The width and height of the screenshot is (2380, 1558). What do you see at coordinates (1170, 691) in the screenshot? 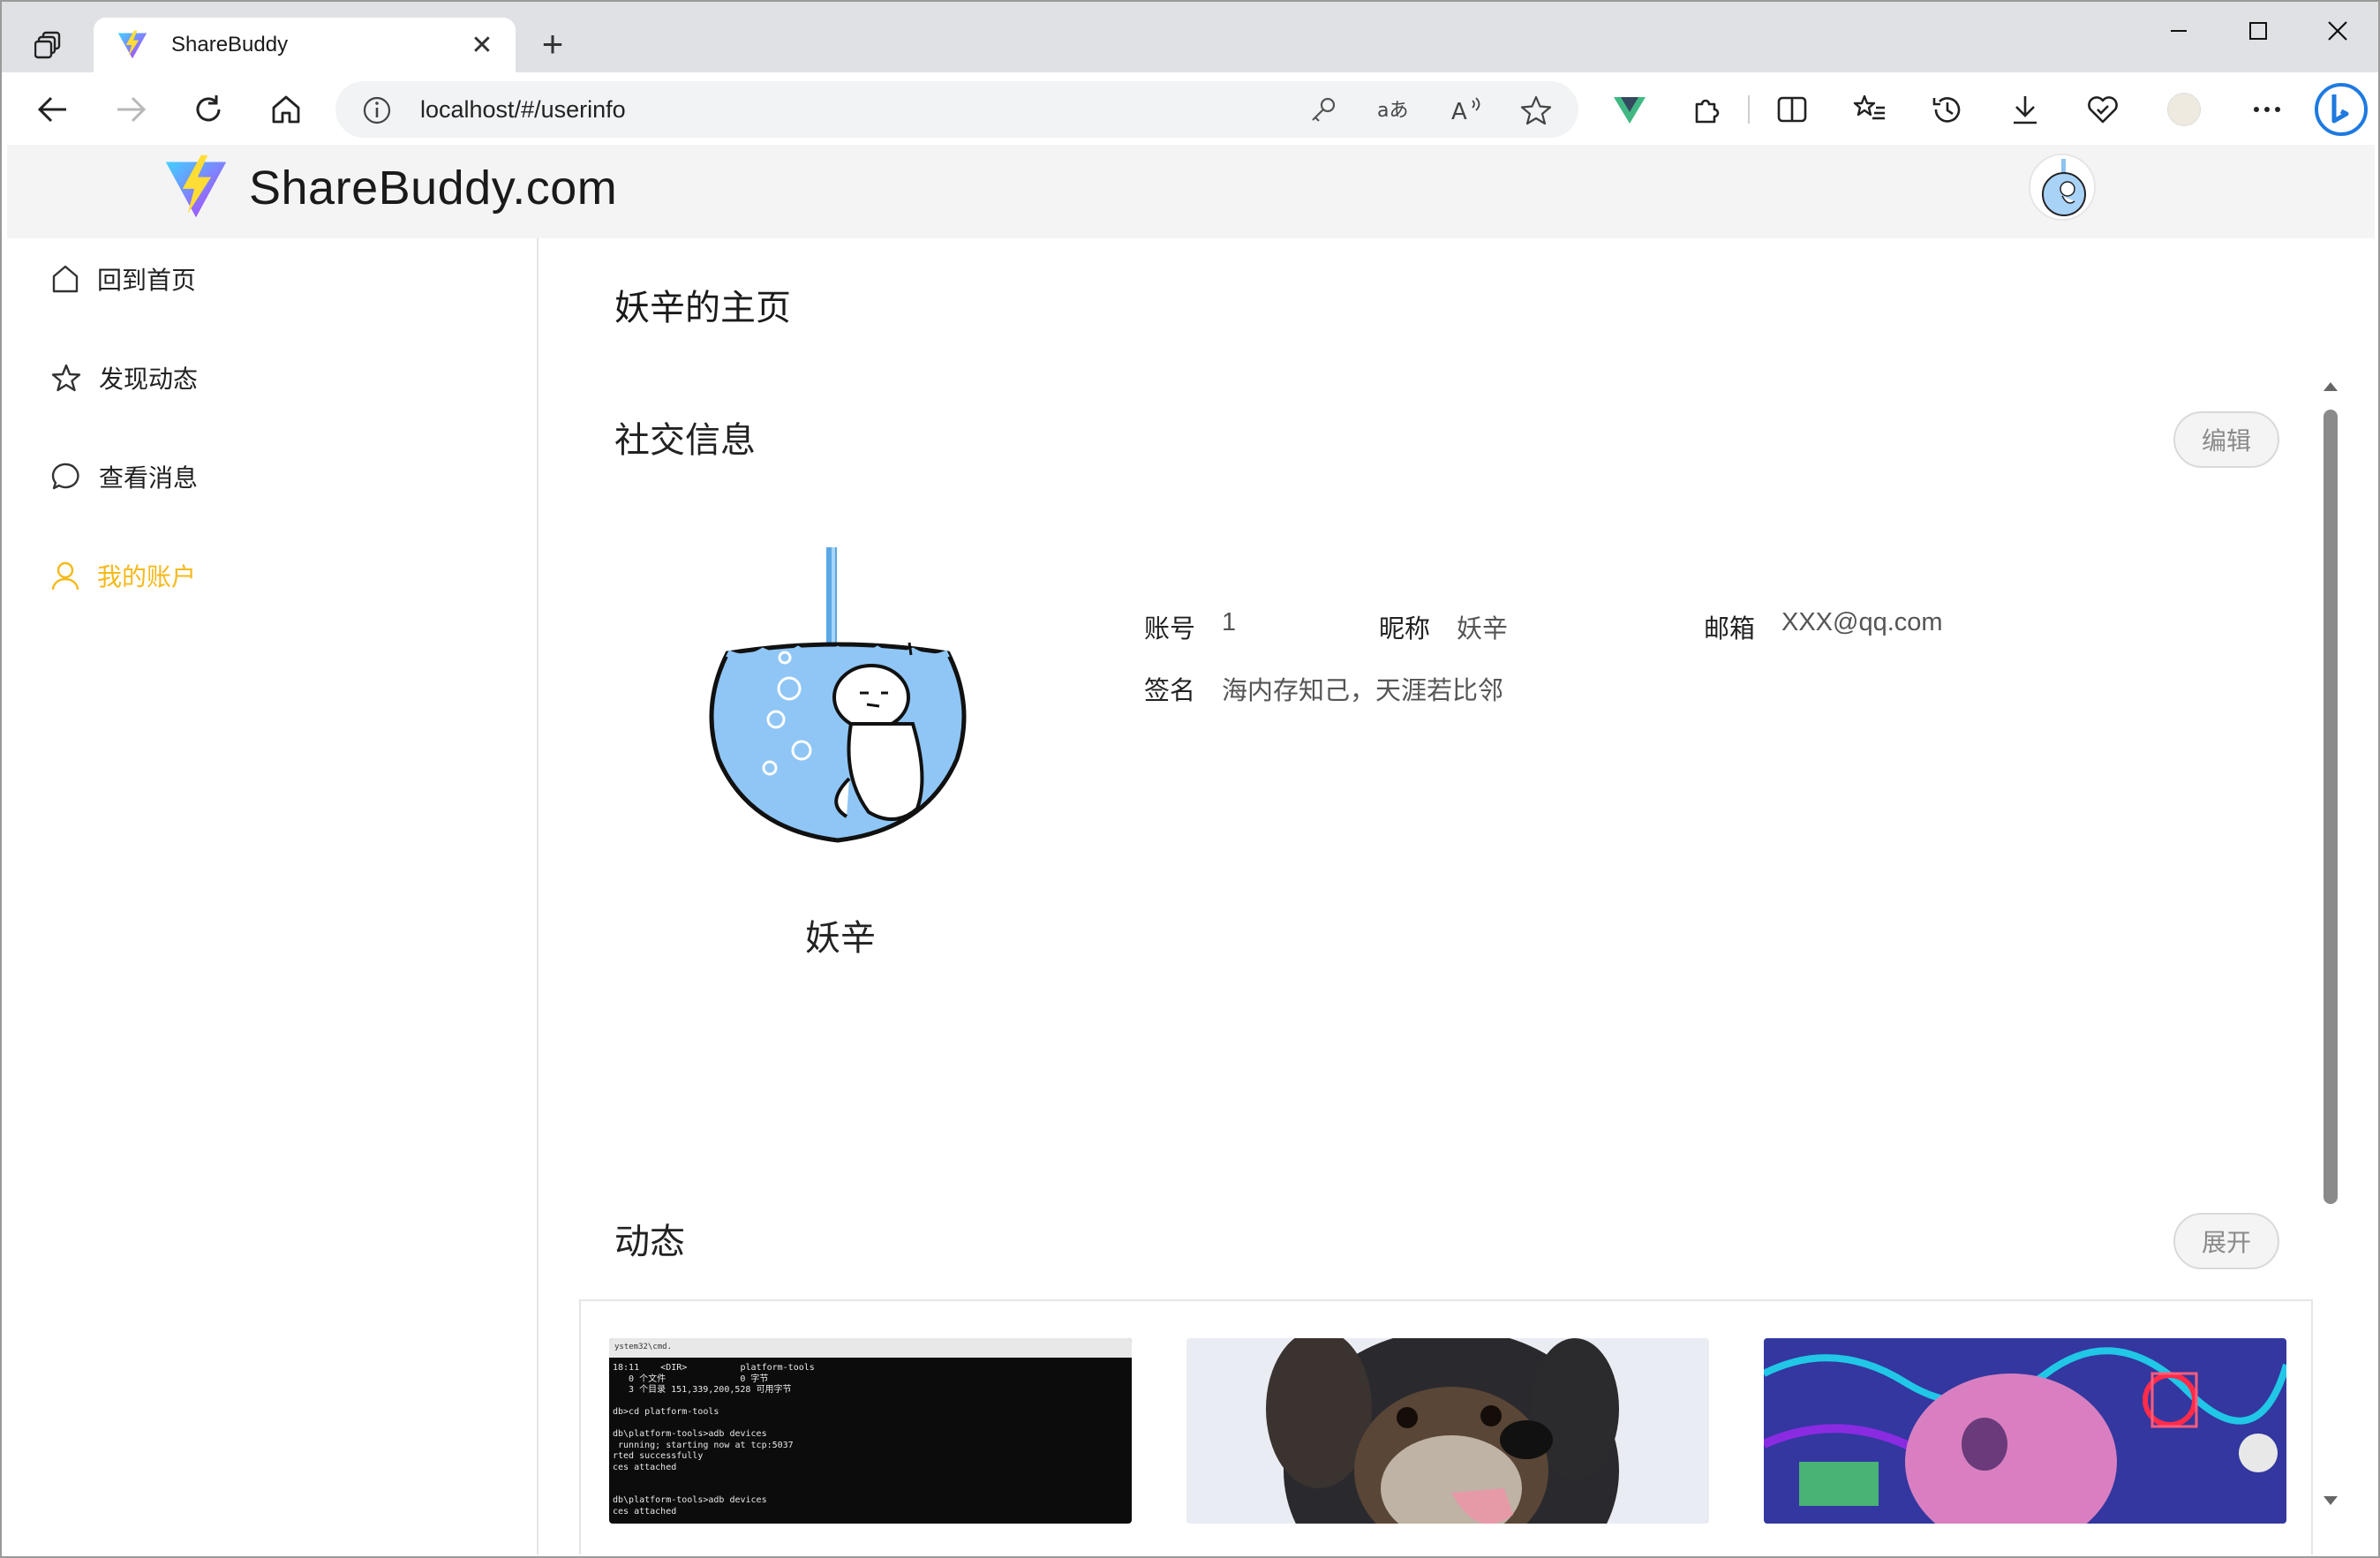
I see `signature-label: 签名` at bounding box center [1170, 691].